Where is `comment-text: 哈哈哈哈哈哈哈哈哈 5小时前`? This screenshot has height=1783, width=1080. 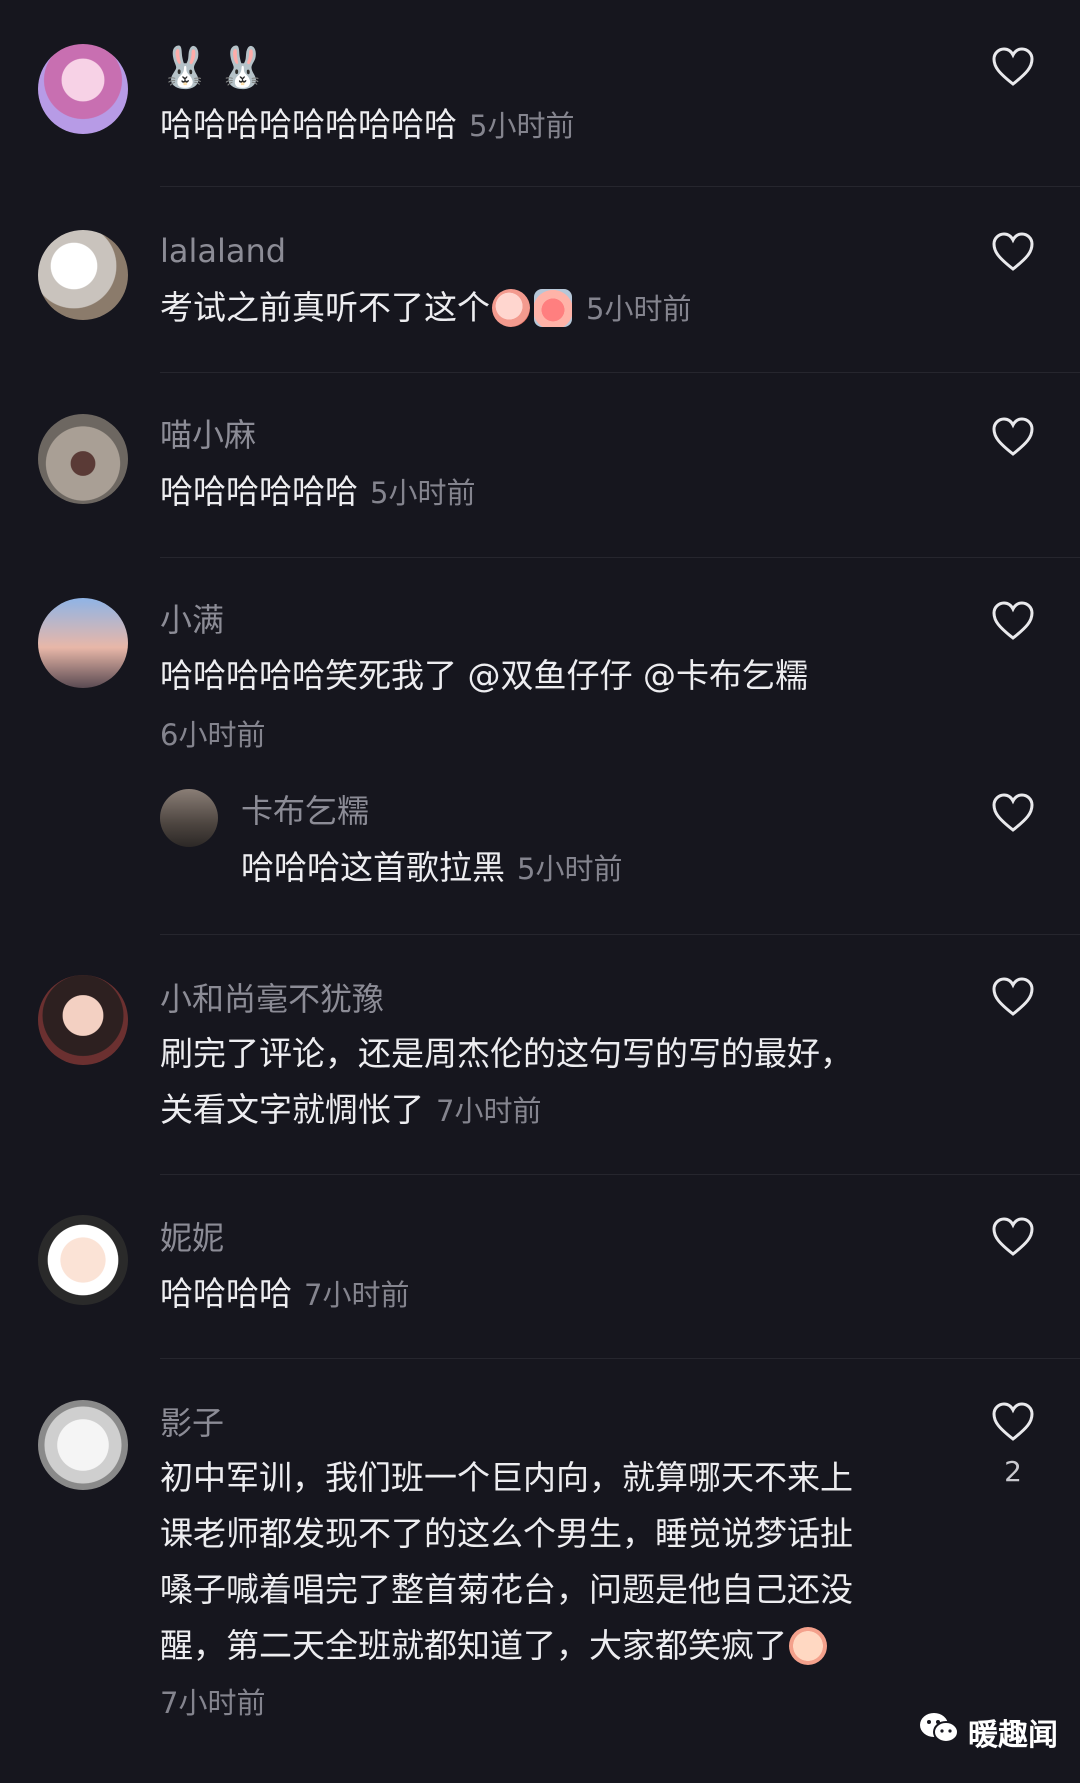 comment-text: 哈哈哈哈哈哈哈哈哈 5小时前 is located at coordinates (540, 125).